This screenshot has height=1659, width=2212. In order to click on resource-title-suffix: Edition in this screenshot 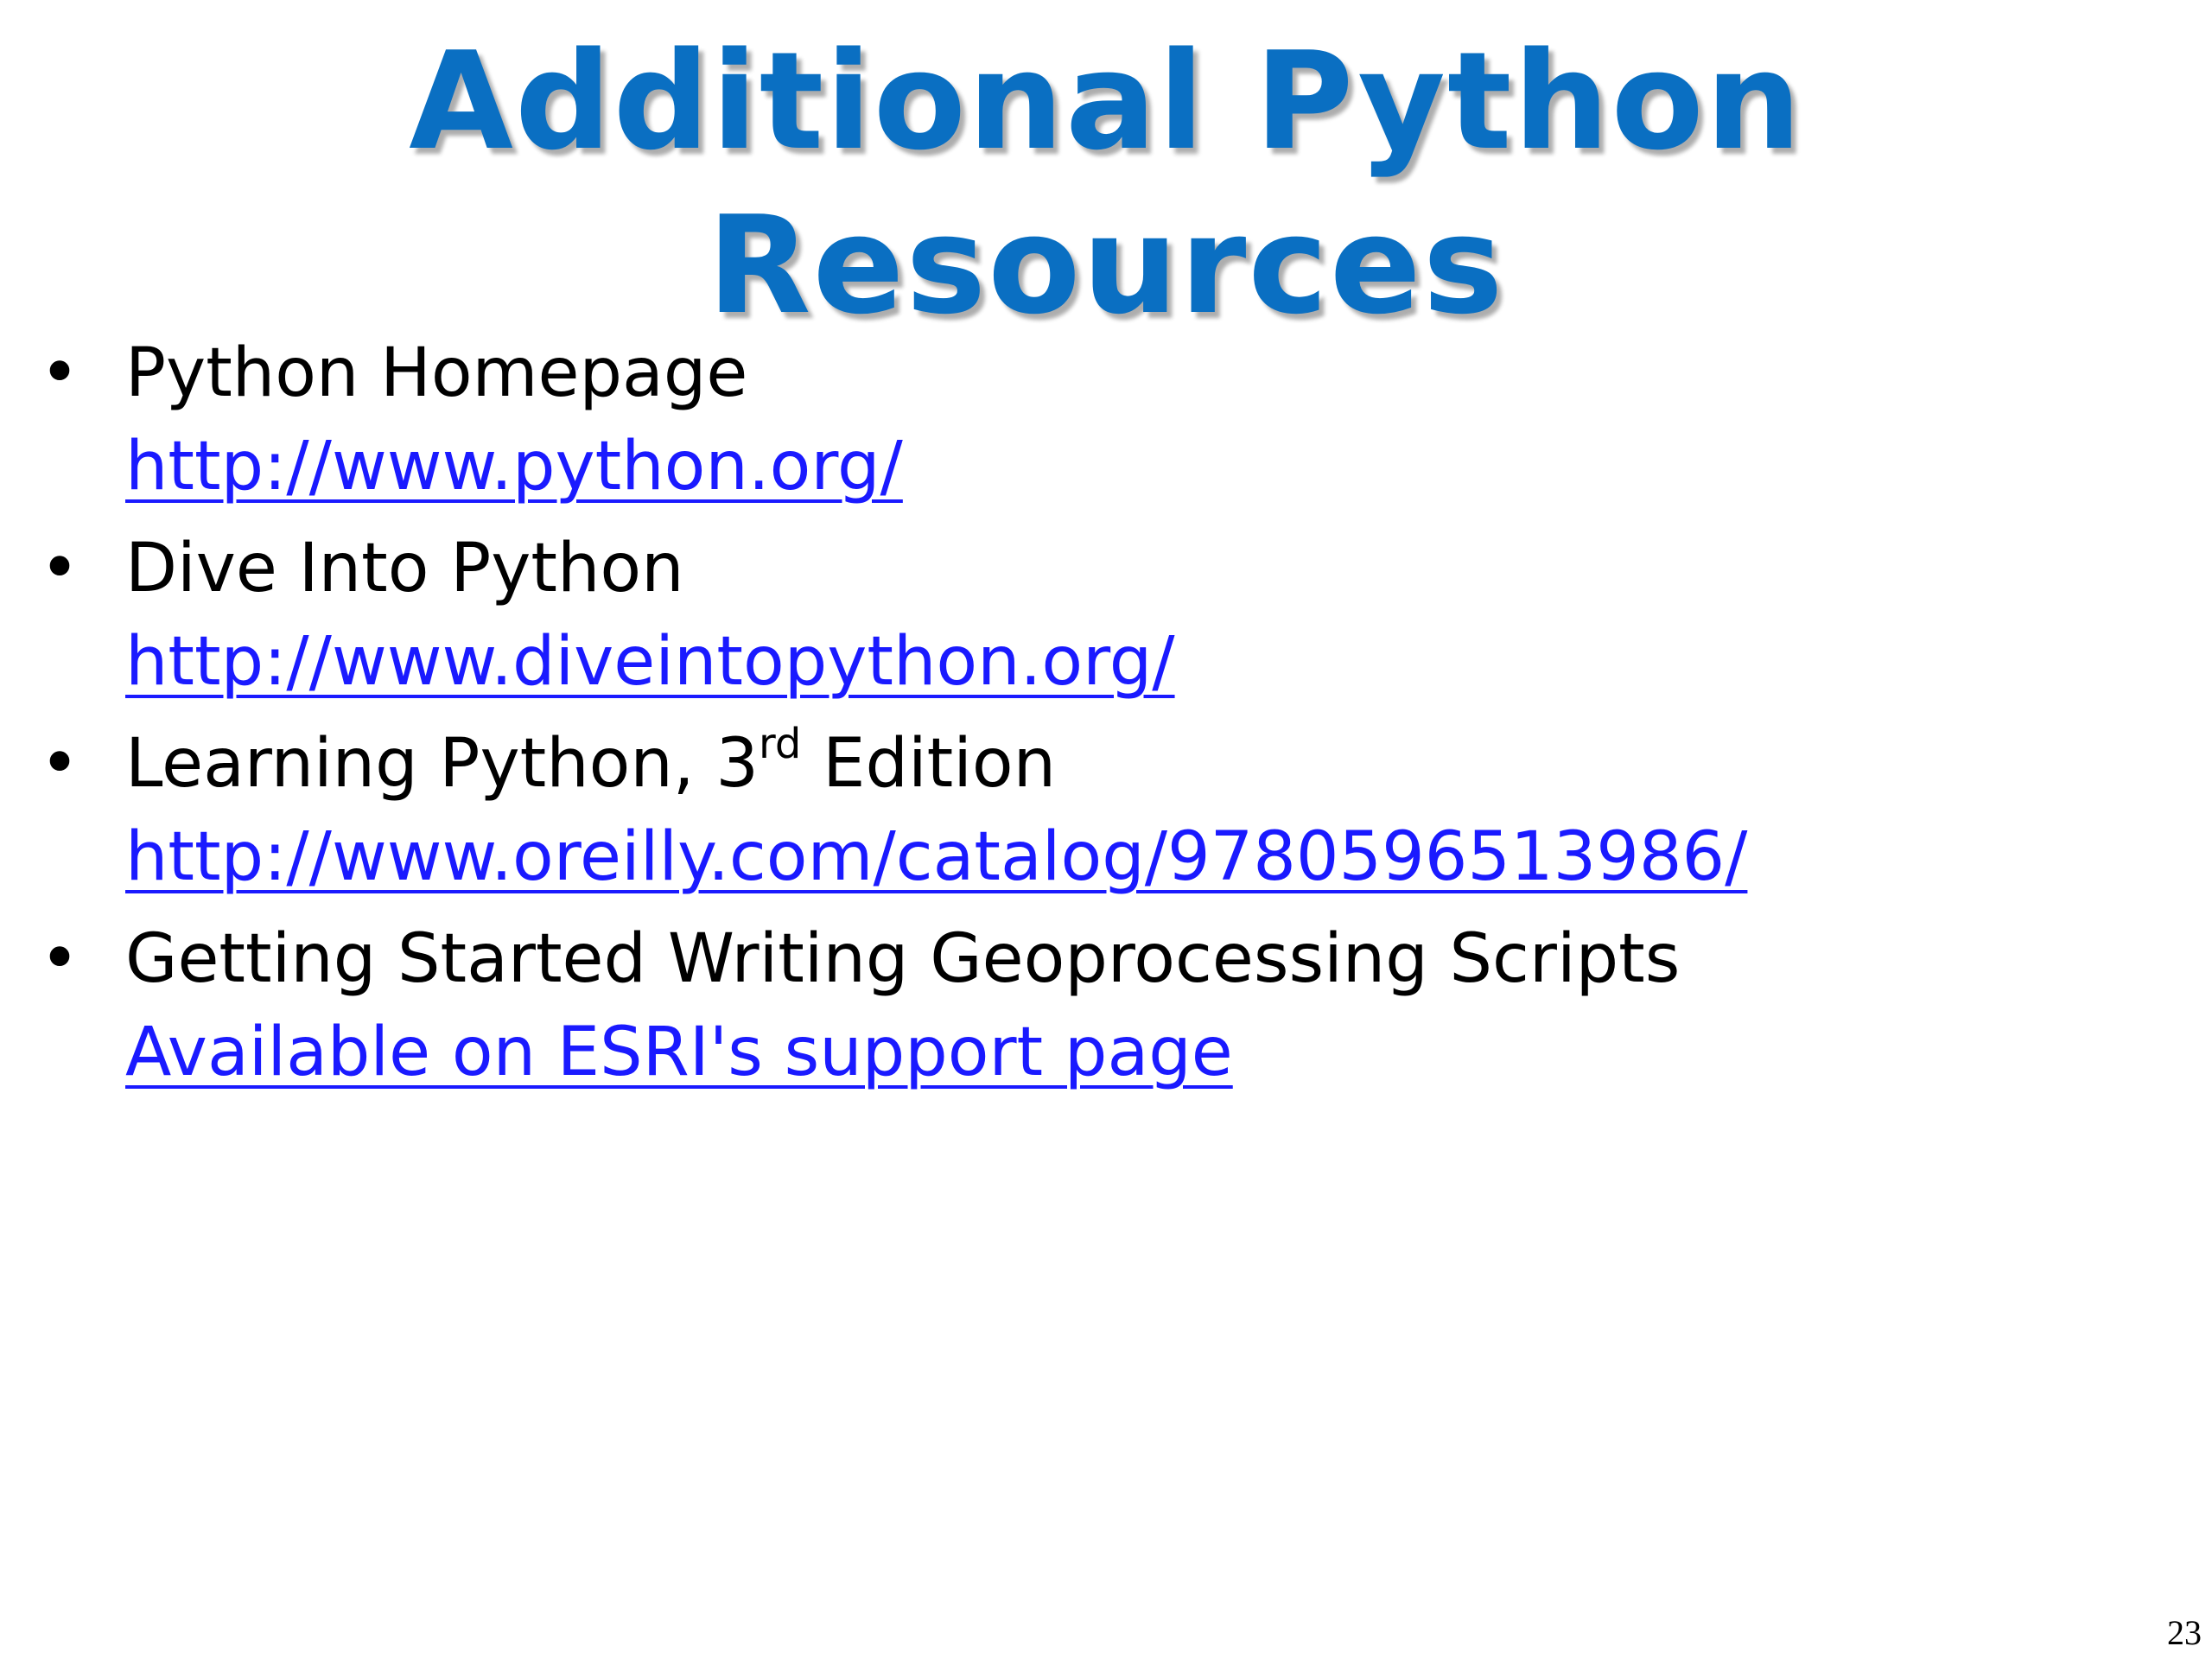, I will do `click(929, 764)`.